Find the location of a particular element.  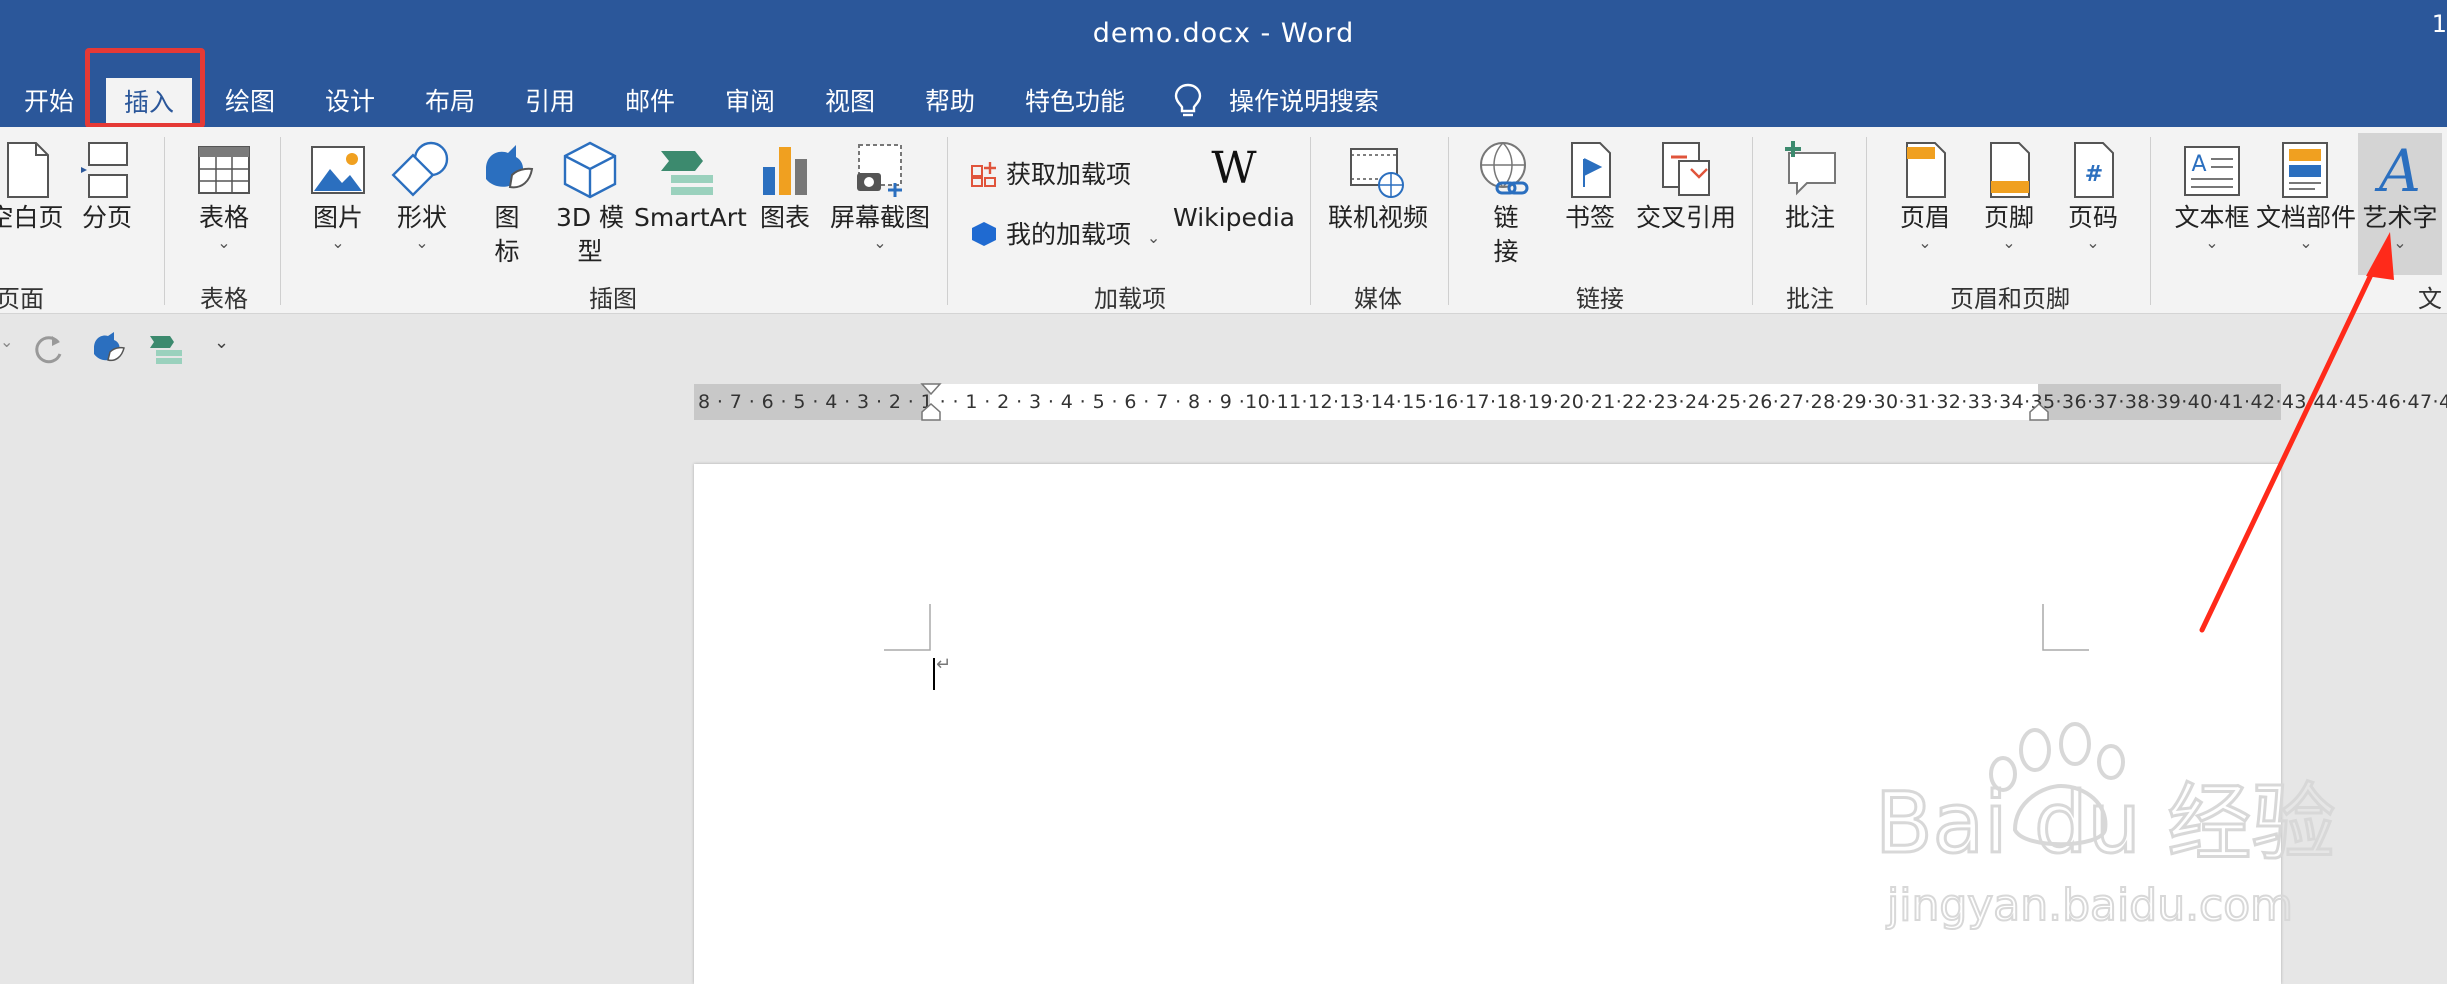

svg-text: W is located at coordinates (1234, 168).